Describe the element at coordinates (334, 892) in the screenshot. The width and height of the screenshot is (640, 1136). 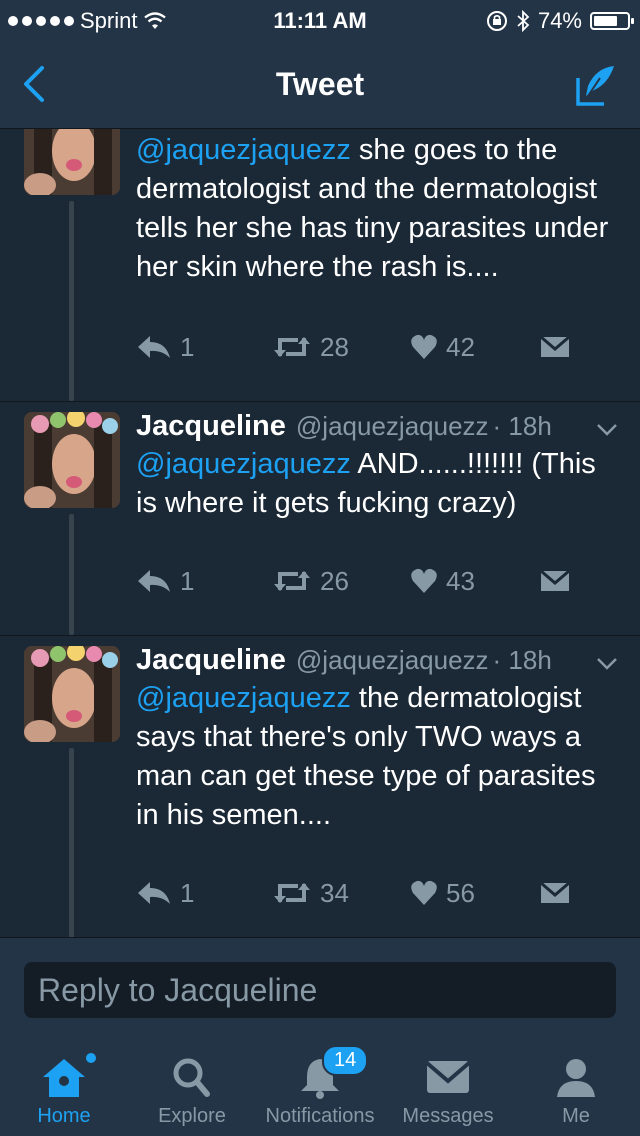
I see `retweet-count: 34` at that location.